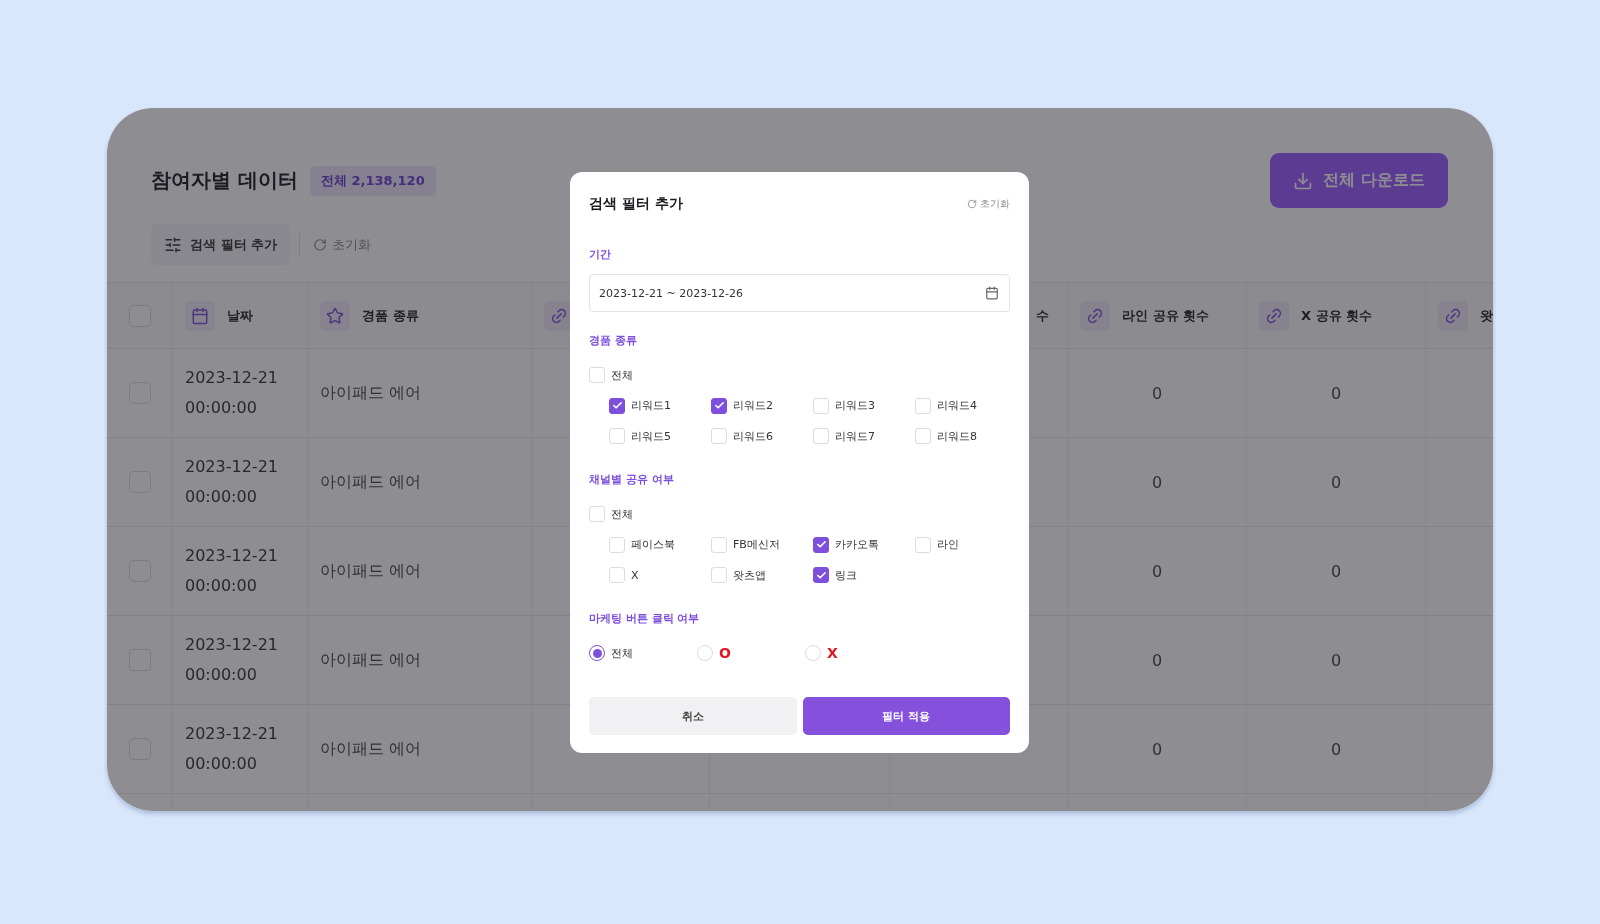 This screenshot has width=1600, height=924. What do you see at coordinates (948, 544) in the screenshot?
I see `checkbox-label: 라인` at bounding box center [948, 544].